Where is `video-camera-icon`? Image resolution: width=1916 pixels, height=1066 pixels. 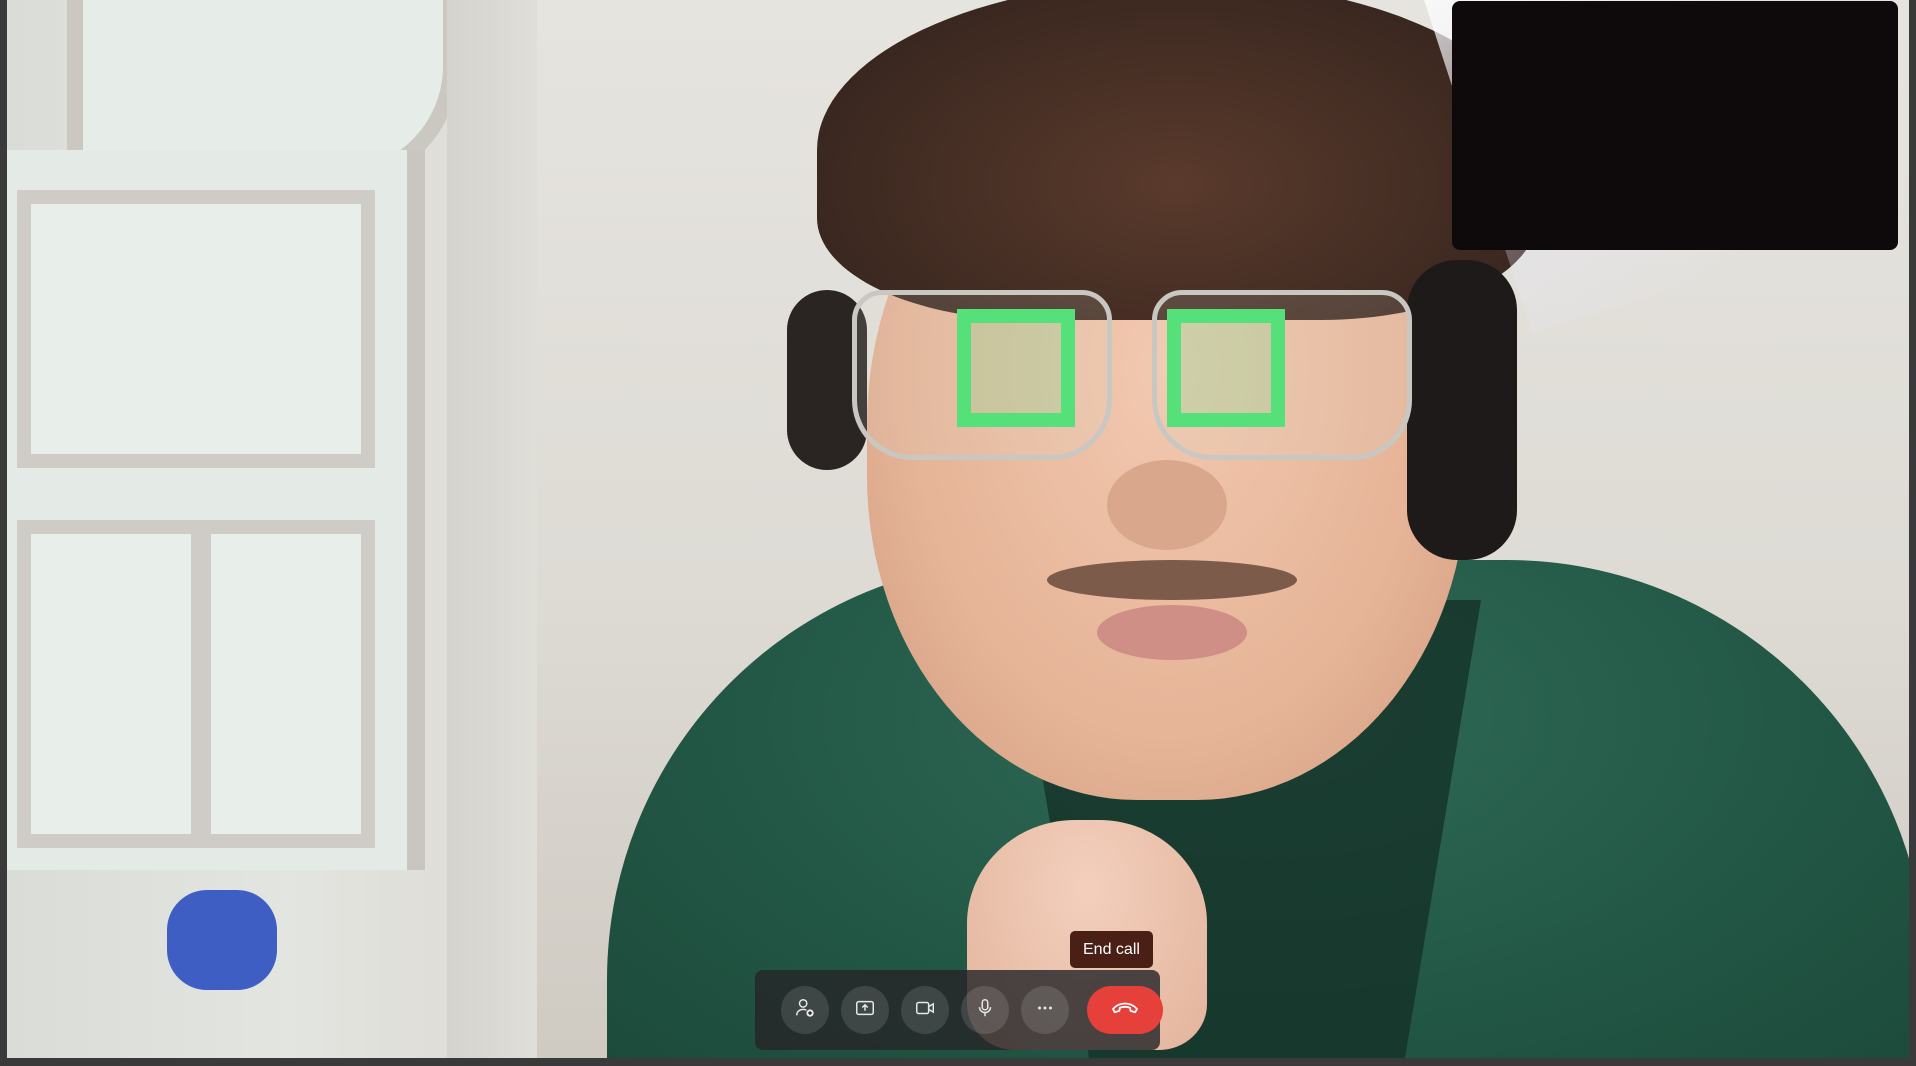 video-camera-icon is located at coordinates (925, 1010).